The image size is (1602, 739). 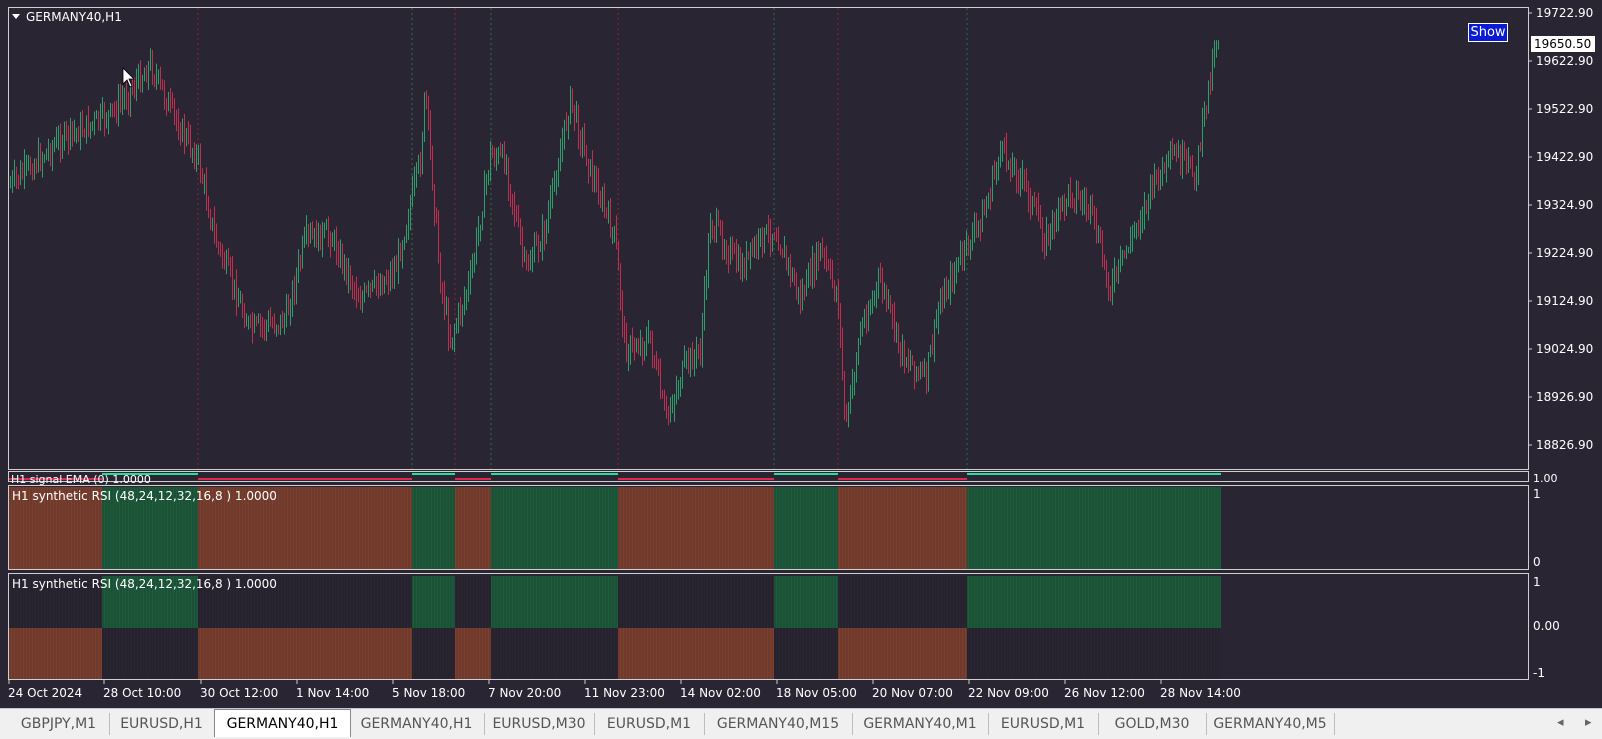 What do you see at coordinates (1270, 724) in the screenshot?
I see `tab-10: GERMANY40,M5` at bounding box center [1270, 724].